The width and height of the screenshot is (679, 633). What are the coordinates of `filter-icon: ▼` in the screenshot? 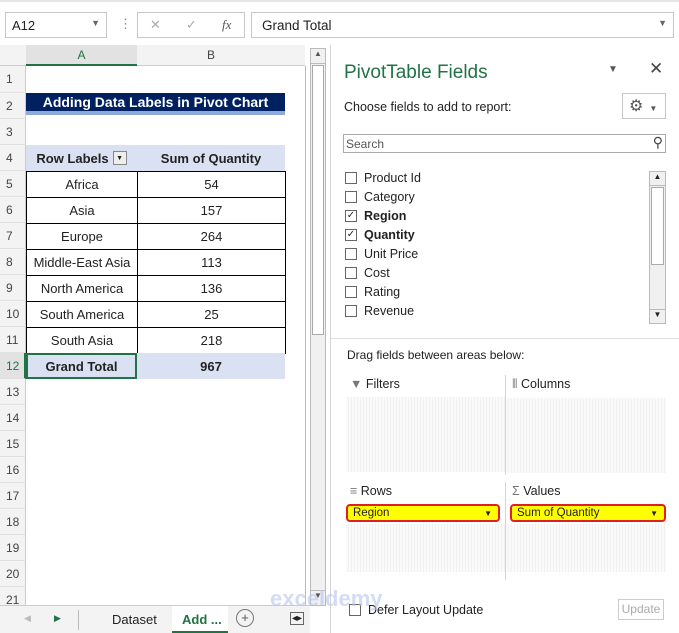 It's located at (356, 384).